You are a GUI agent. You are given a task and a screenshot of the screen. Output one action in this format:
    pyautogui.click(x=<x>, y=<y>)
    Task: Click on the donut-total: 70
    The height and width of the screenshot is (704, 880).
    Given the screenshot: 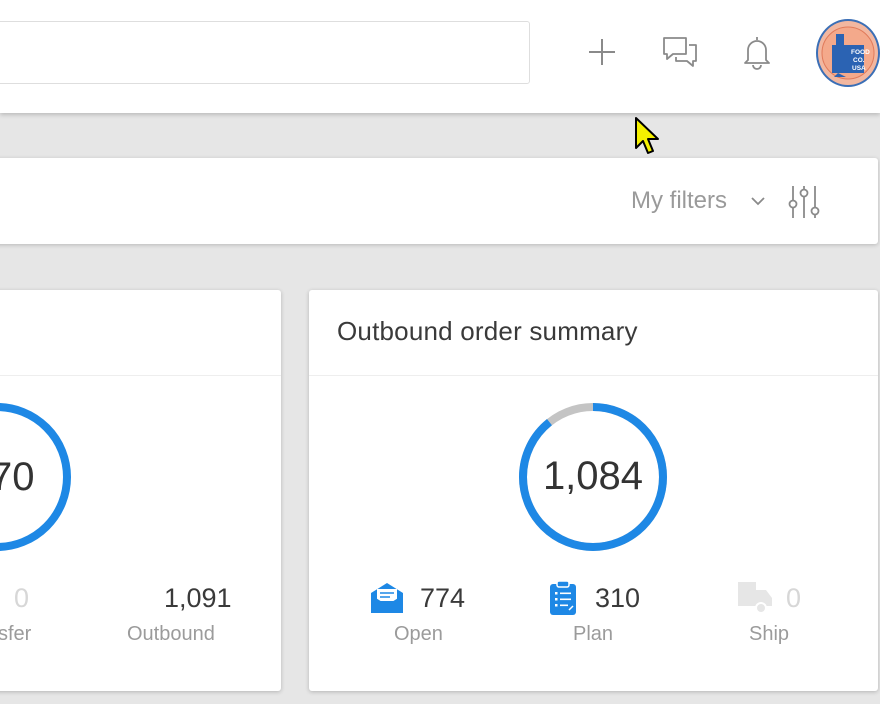 What is the action you would take?
    pyautogui.click(x=17, y=477)
    